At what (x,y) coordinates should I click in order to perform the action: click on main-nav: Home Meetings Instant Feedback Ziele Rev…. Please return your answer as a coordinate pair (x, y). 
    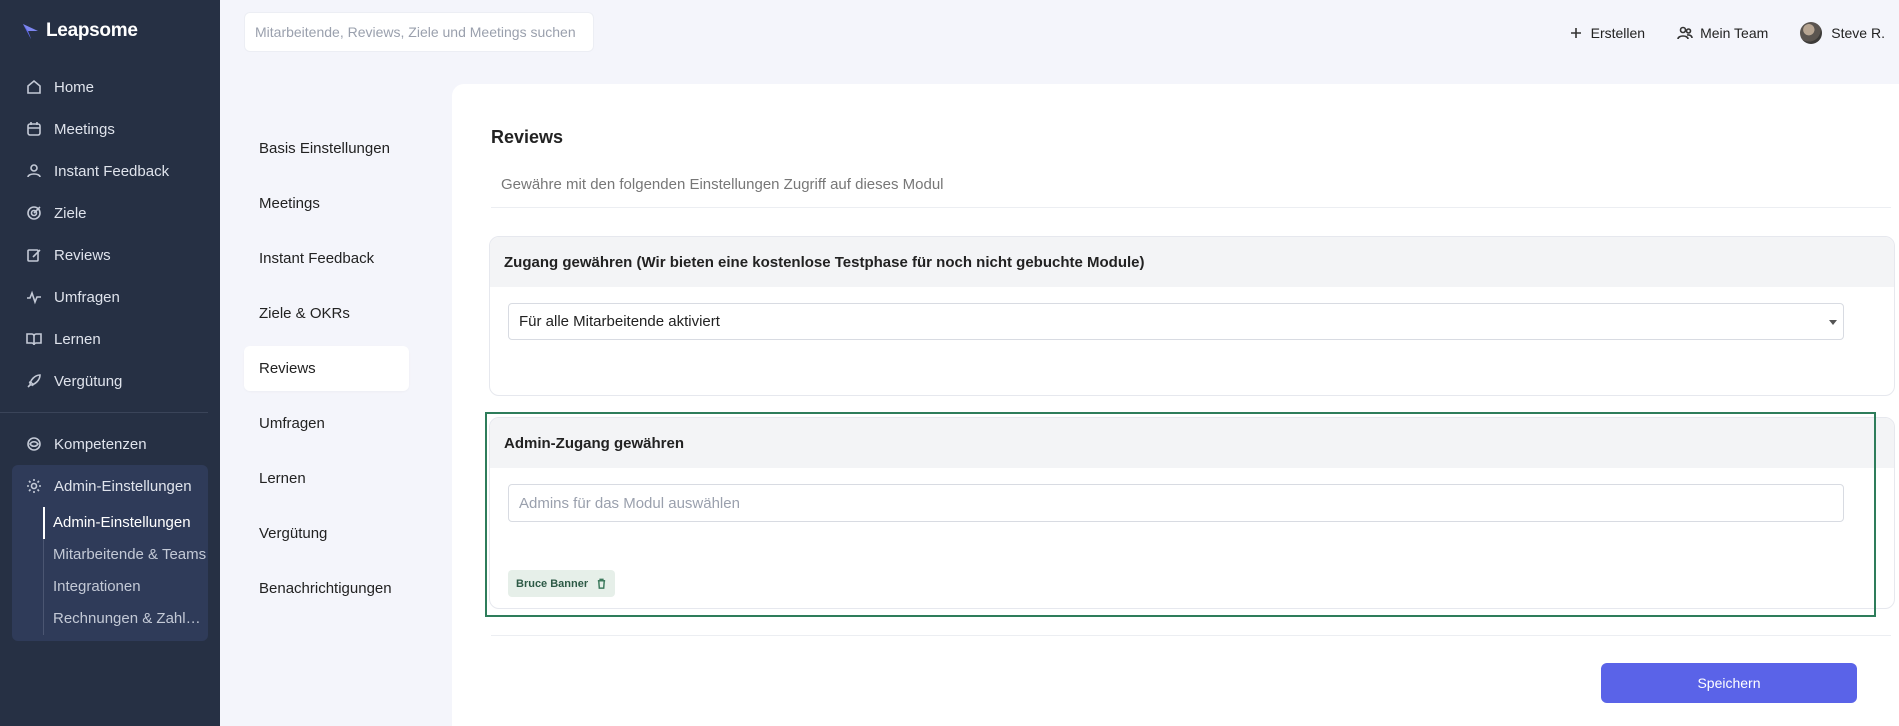
    Looking at the image, I should click on (104, 353).